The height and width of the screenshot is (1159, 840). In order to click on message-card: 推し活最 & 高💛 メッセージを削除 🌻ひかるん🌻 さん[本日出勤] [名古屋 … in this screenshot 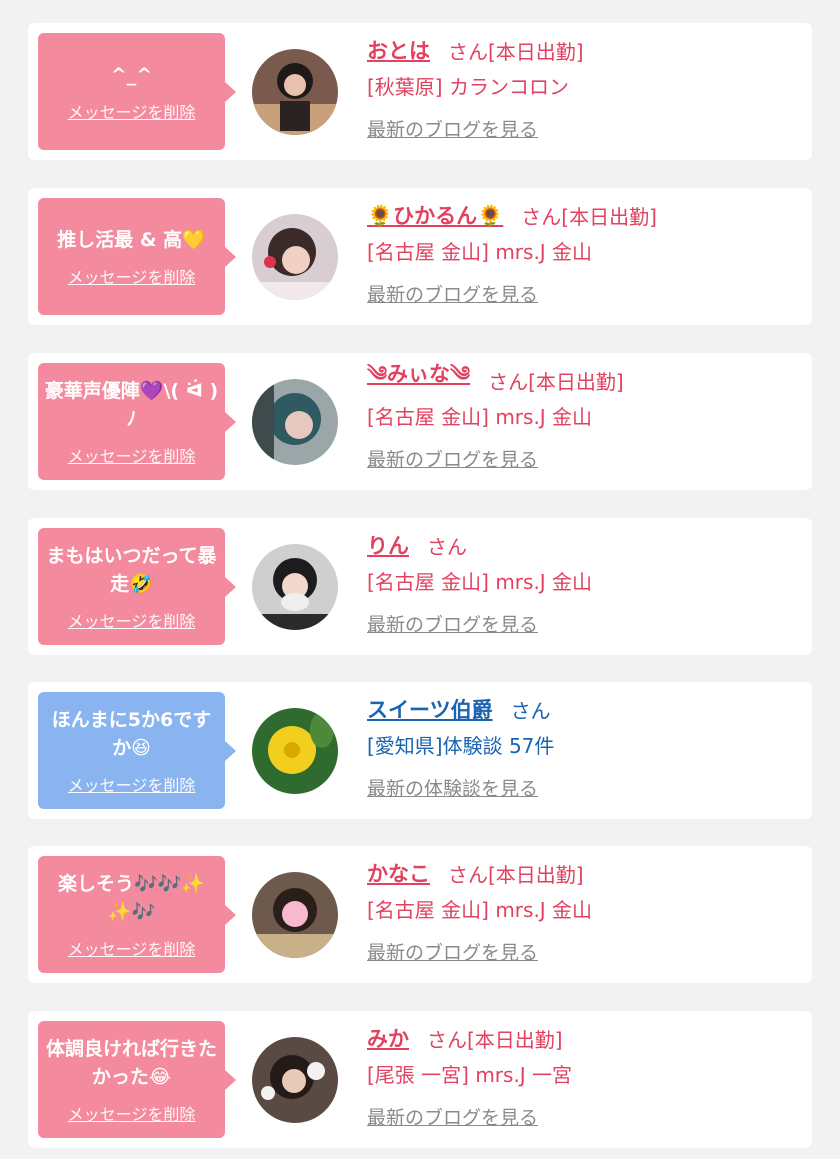, I will do `click(420, 256)`.